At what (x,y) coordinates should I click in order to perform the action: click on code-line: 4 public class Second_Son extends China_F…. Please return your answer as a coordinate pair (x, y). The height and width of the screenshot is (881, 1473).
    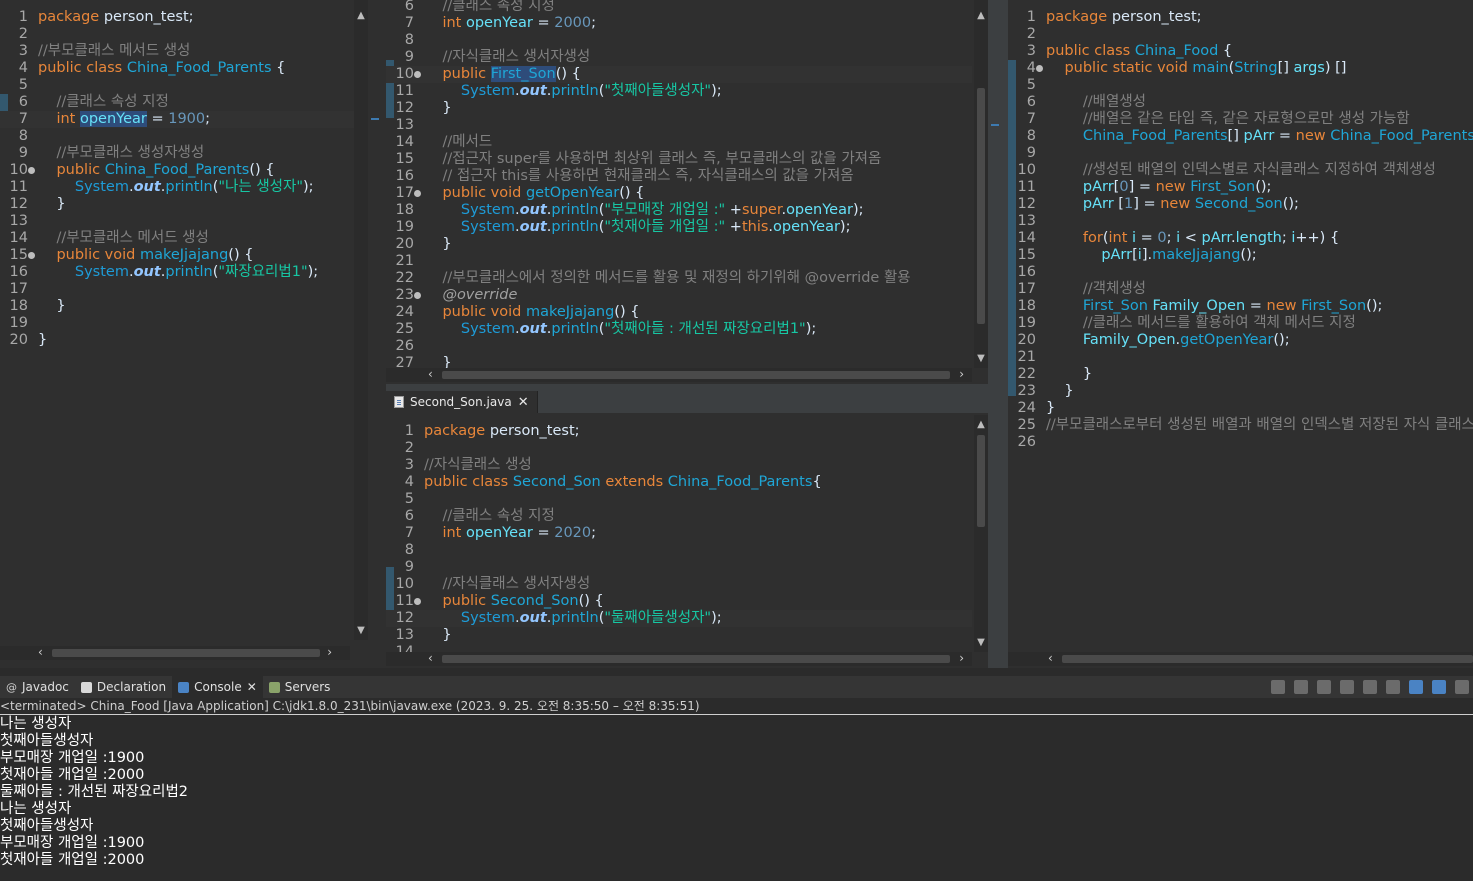
    Looking at the image, I should click on (679, 482).